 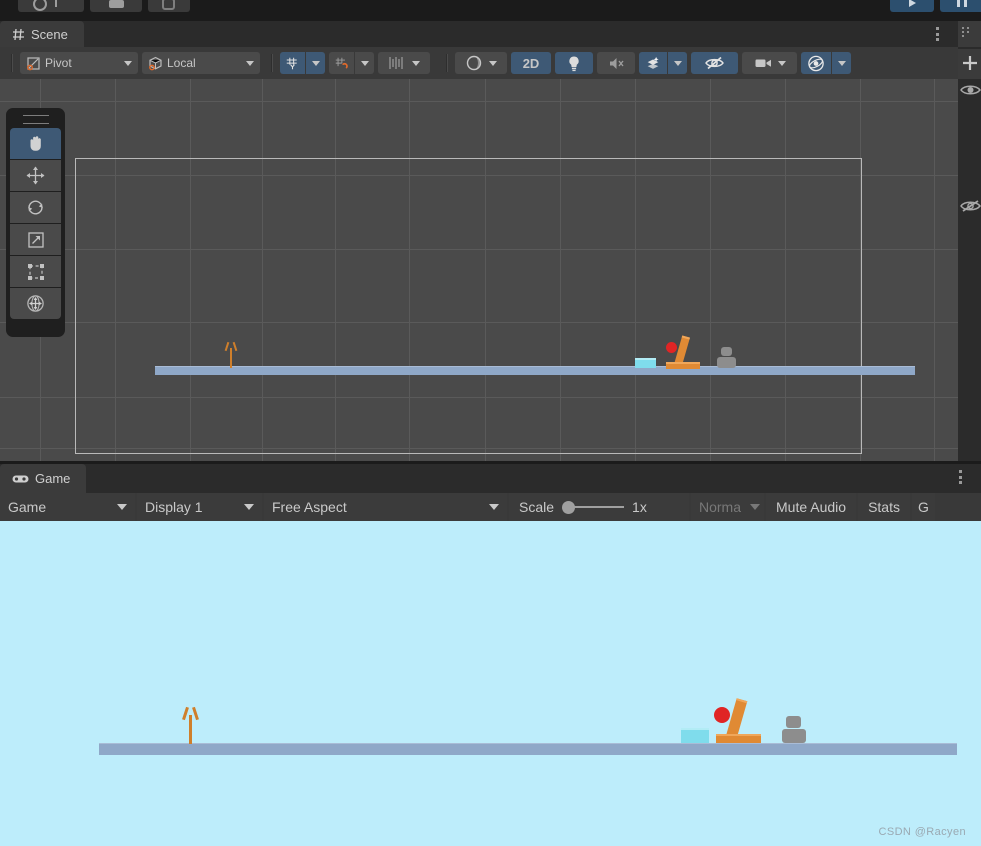 I want to click on hidden-objects-toggle, so click(x=714, y=63).